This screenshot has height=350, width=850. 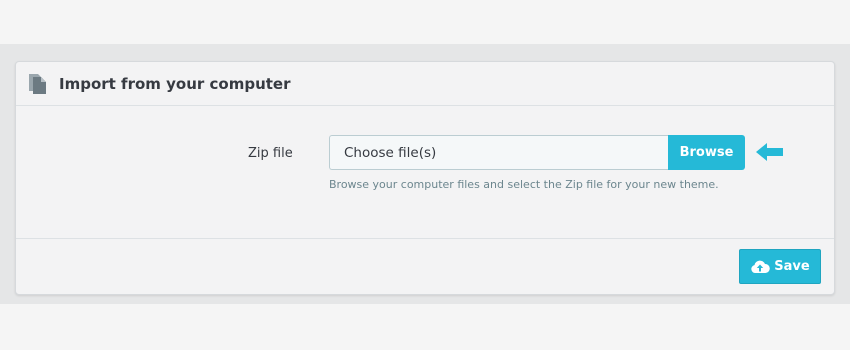 I want to click on save-button: Save, so click(x=780, y=266).